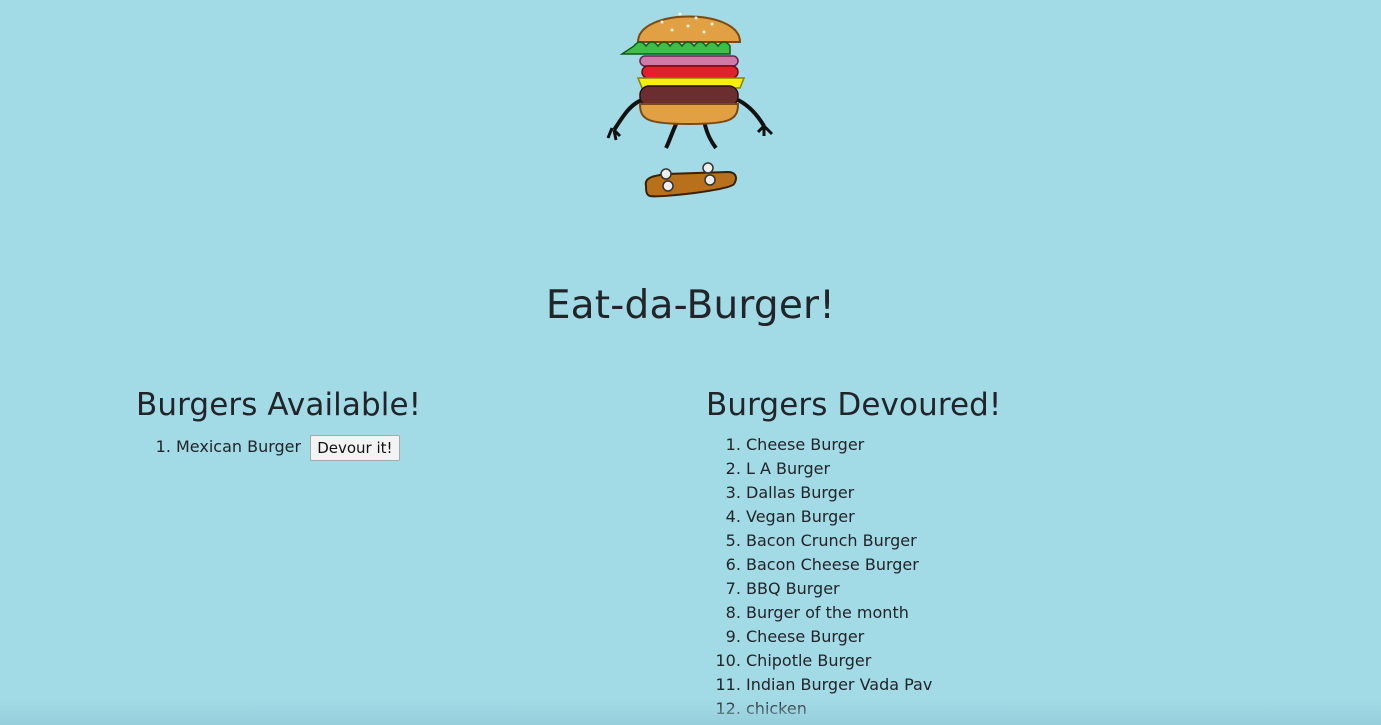 This screenshot has height=725, width=1381. What do you see at coordinates (690, 712) in the screenshot?
I see `bottom-shade` at bounding box center [690, 712].